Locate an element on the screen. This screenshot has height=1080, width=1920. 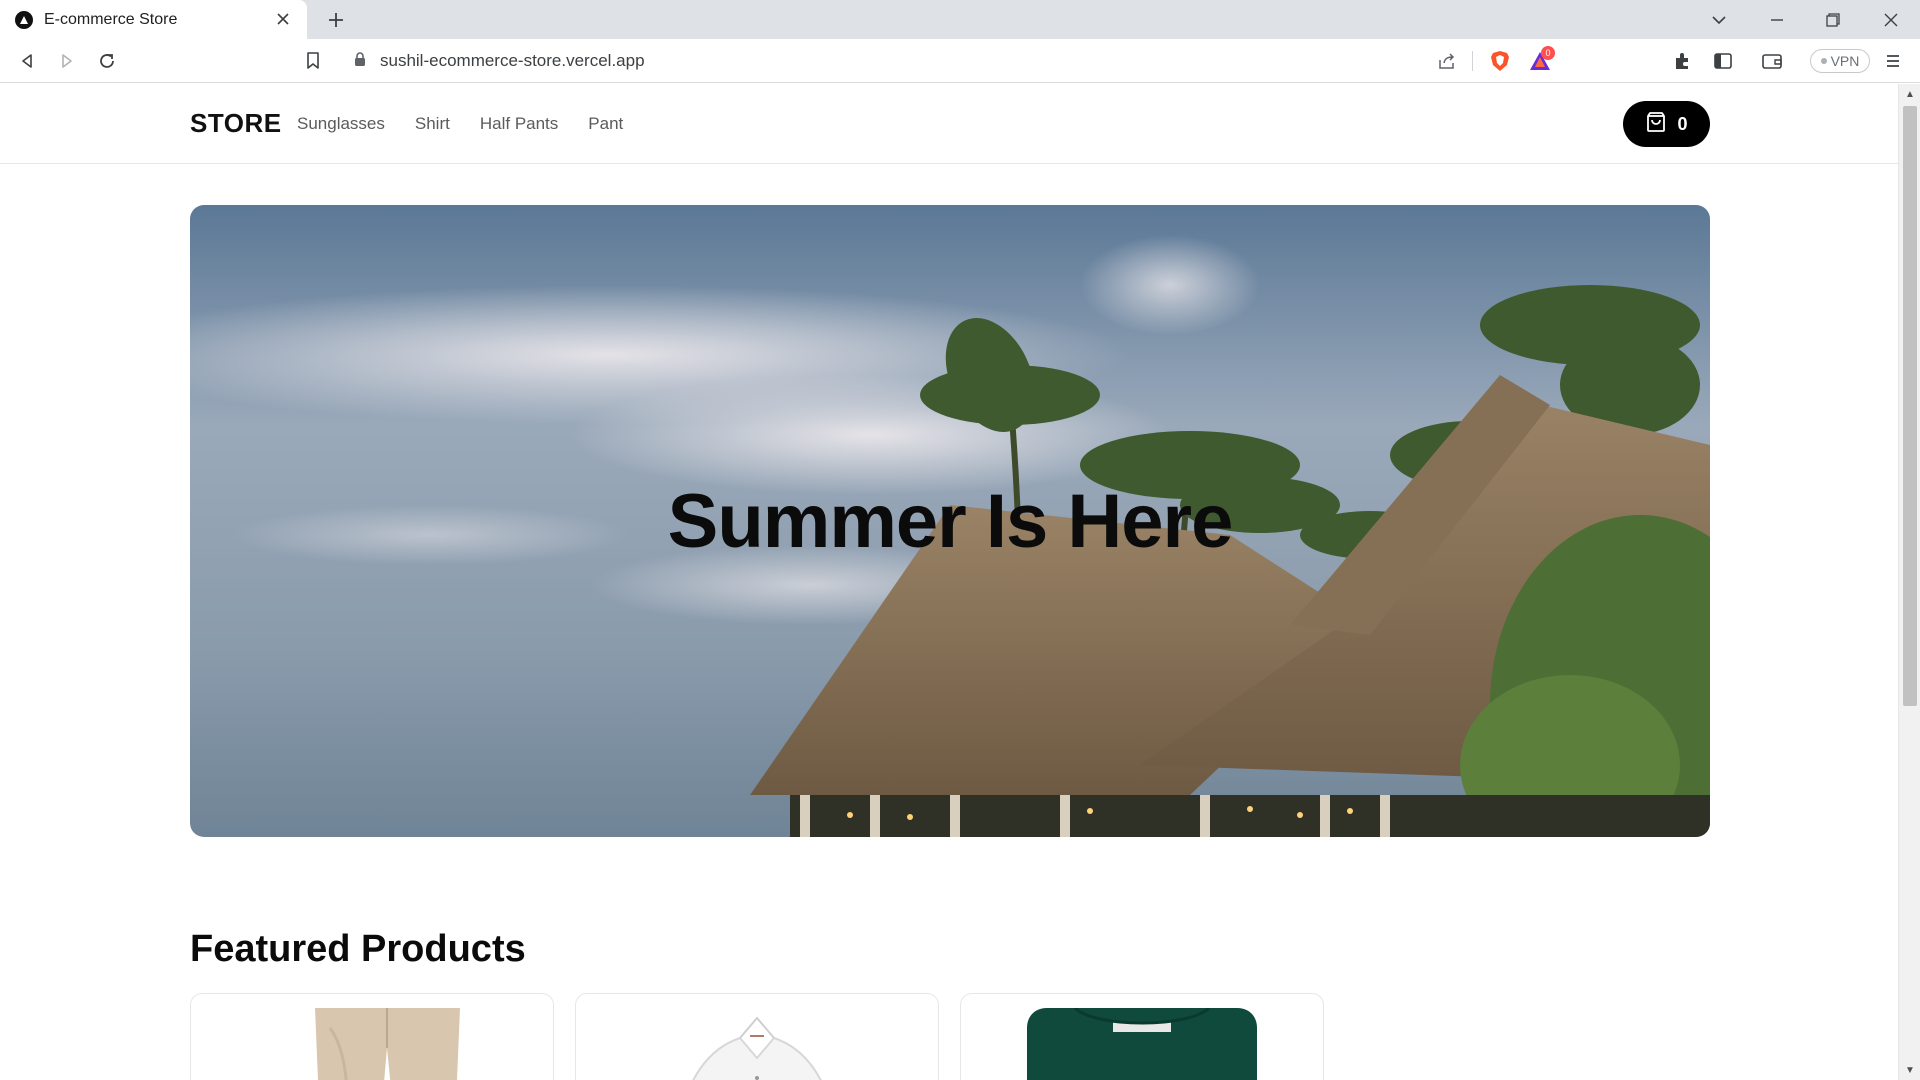
lock-icon is located at coordinates (360, 61).